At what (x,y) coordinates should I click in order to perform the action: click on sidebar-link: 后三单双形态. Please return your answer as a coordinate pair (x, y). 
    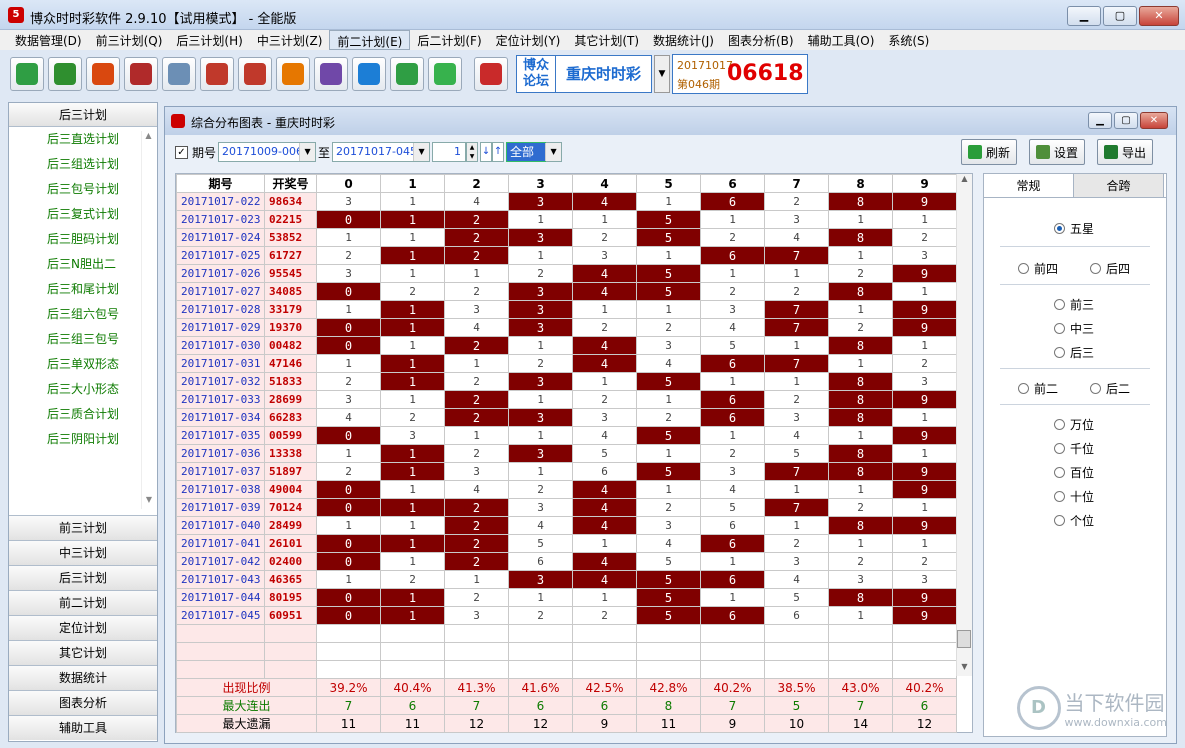
    Looking at the image, I should click on (83, 364).